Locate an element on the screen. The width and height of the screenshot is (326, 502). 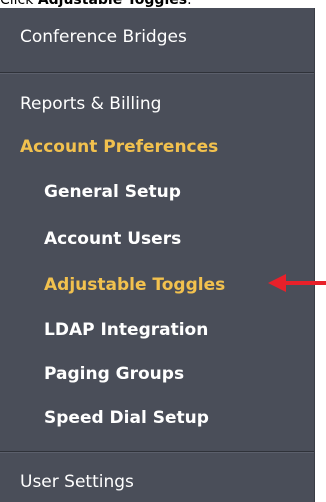
sidebar-item-label: Account Users is located at coordinates (113, 239).